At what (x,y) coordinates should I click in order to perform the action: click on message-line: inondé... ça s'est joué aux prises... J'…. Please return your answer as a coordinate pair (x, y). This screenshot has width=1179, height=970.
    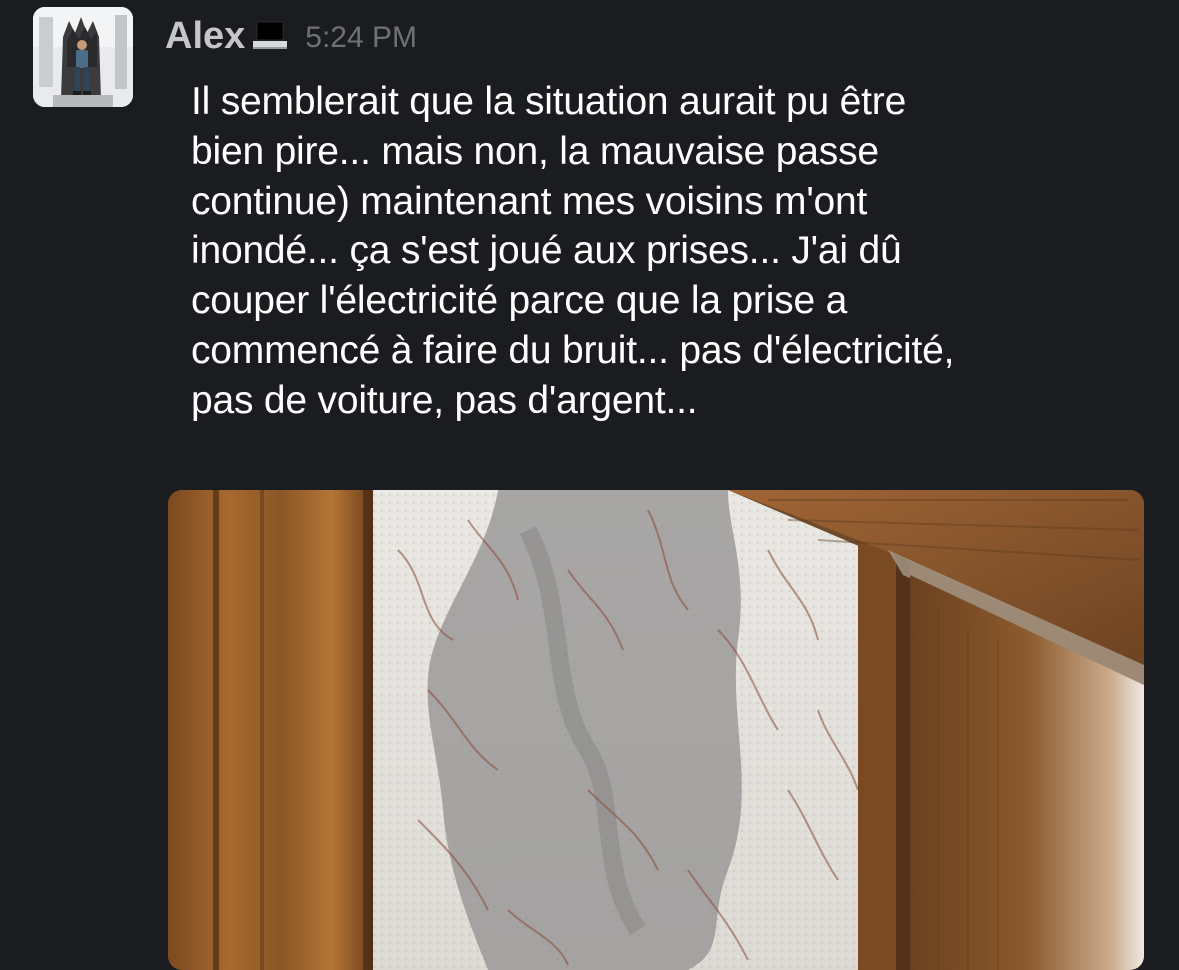
    Looking at the image, I should click on (546, 251).